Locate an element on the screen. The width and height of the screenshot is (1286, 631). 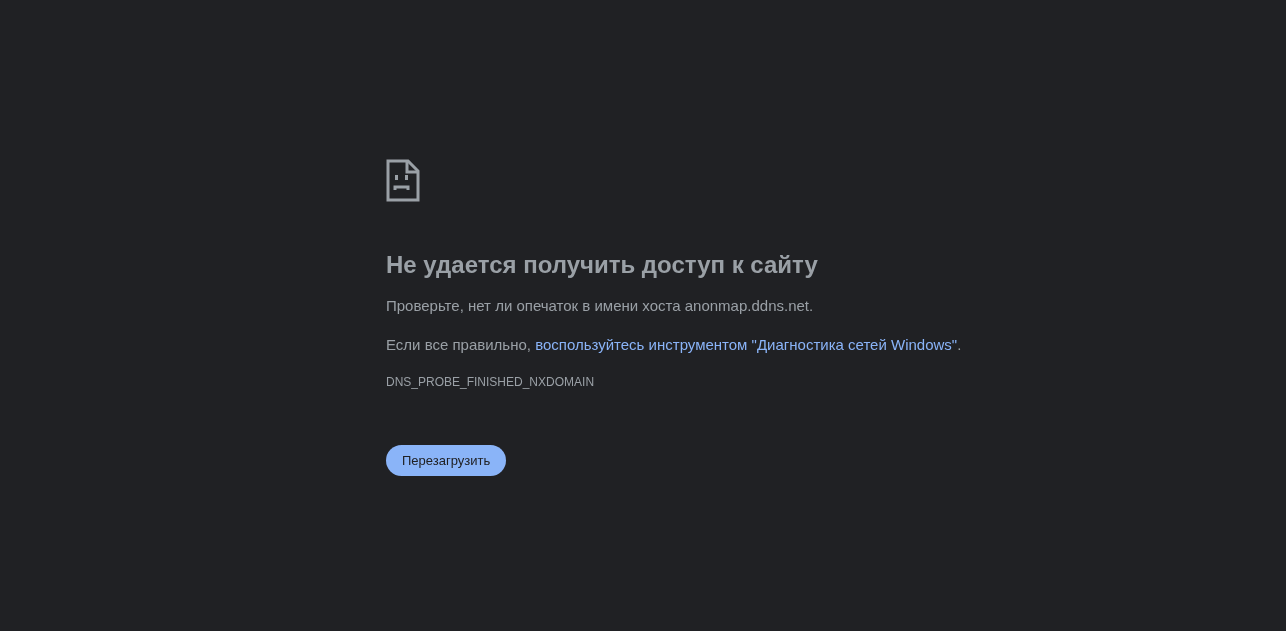
suggestion-text: Если все правильно, воспользуйтесь инструментом "Диагностика сетей Windows". is located at coordinates (674, 345).